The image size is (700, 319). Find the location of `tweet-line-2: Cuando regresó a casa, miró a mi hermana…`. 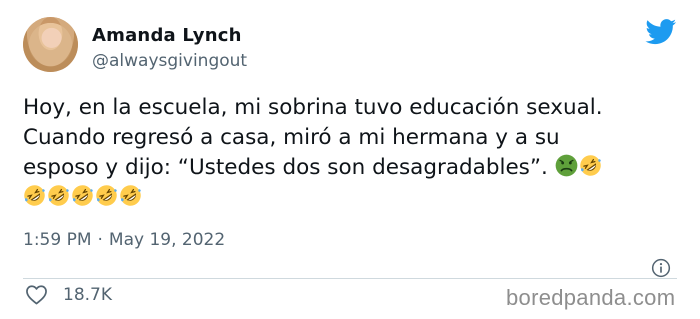

tweet-line-2: Cuando regresó a casa, miró a mi hermana… is located at coordinates (291, 137).